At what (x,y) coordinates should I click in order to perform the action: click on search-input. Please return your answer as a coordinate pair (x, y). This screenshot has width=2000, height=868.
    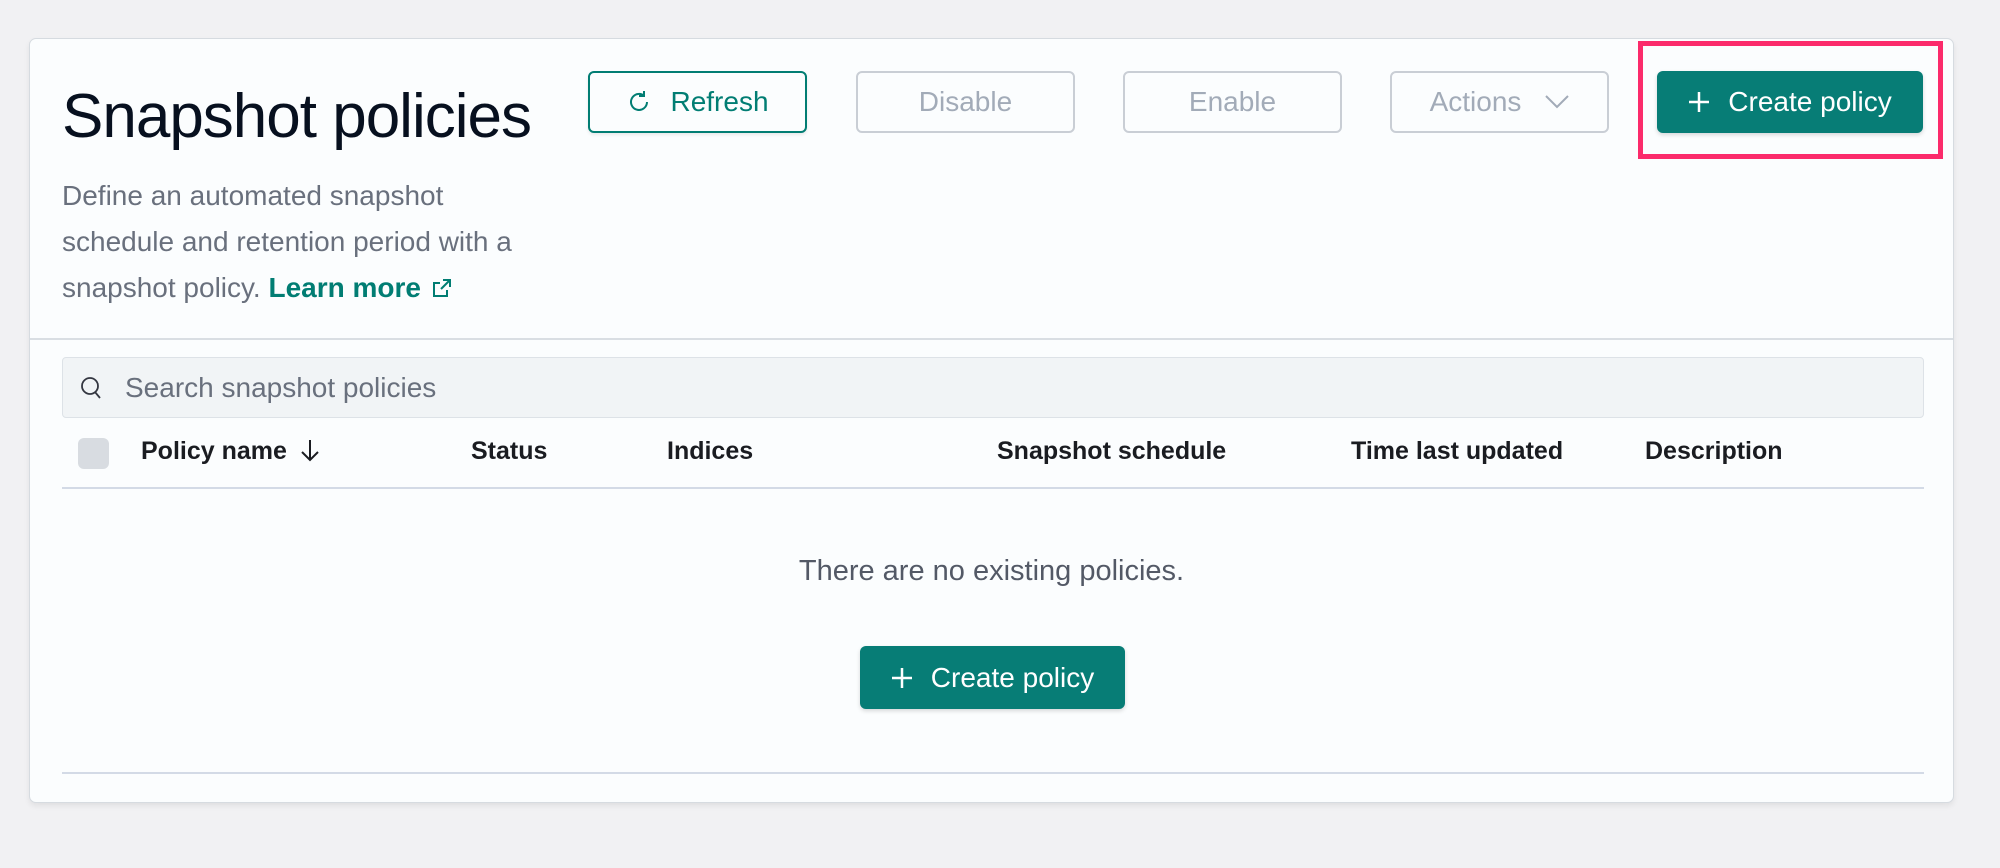
    Looking at the image, I should click on (975, 387).